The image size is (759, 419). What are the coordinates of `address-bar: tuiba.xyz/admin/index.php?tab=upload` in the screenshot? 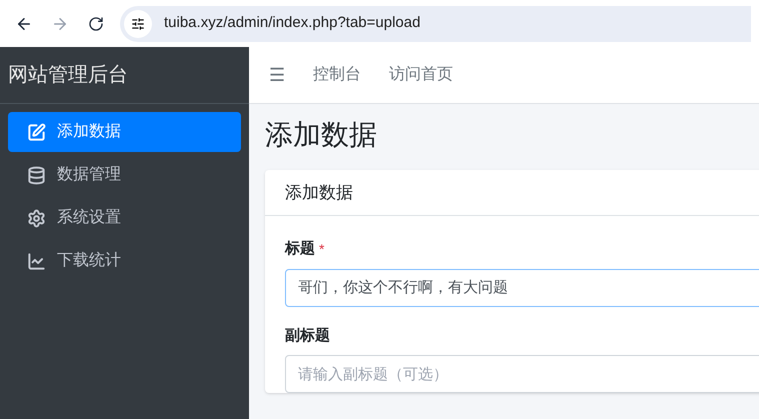 It's located at (435, 24).